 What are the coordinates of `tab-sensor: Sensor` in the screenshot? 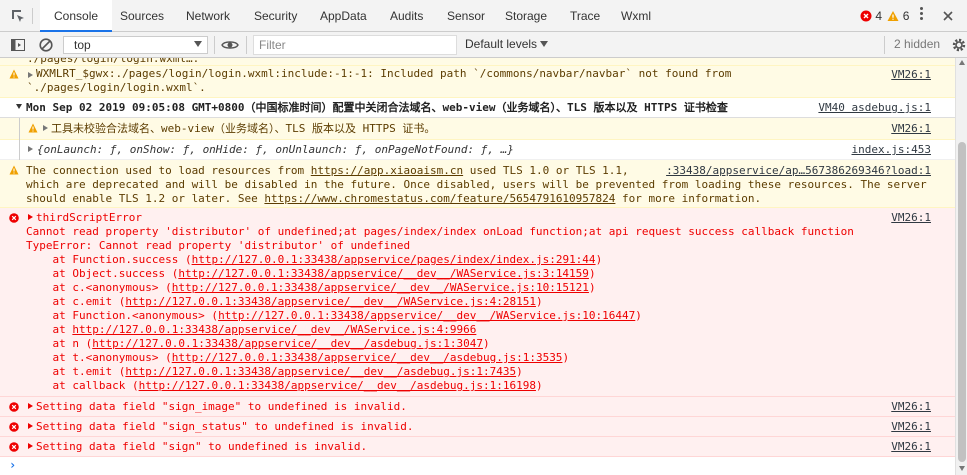 It's located at (466, 16).